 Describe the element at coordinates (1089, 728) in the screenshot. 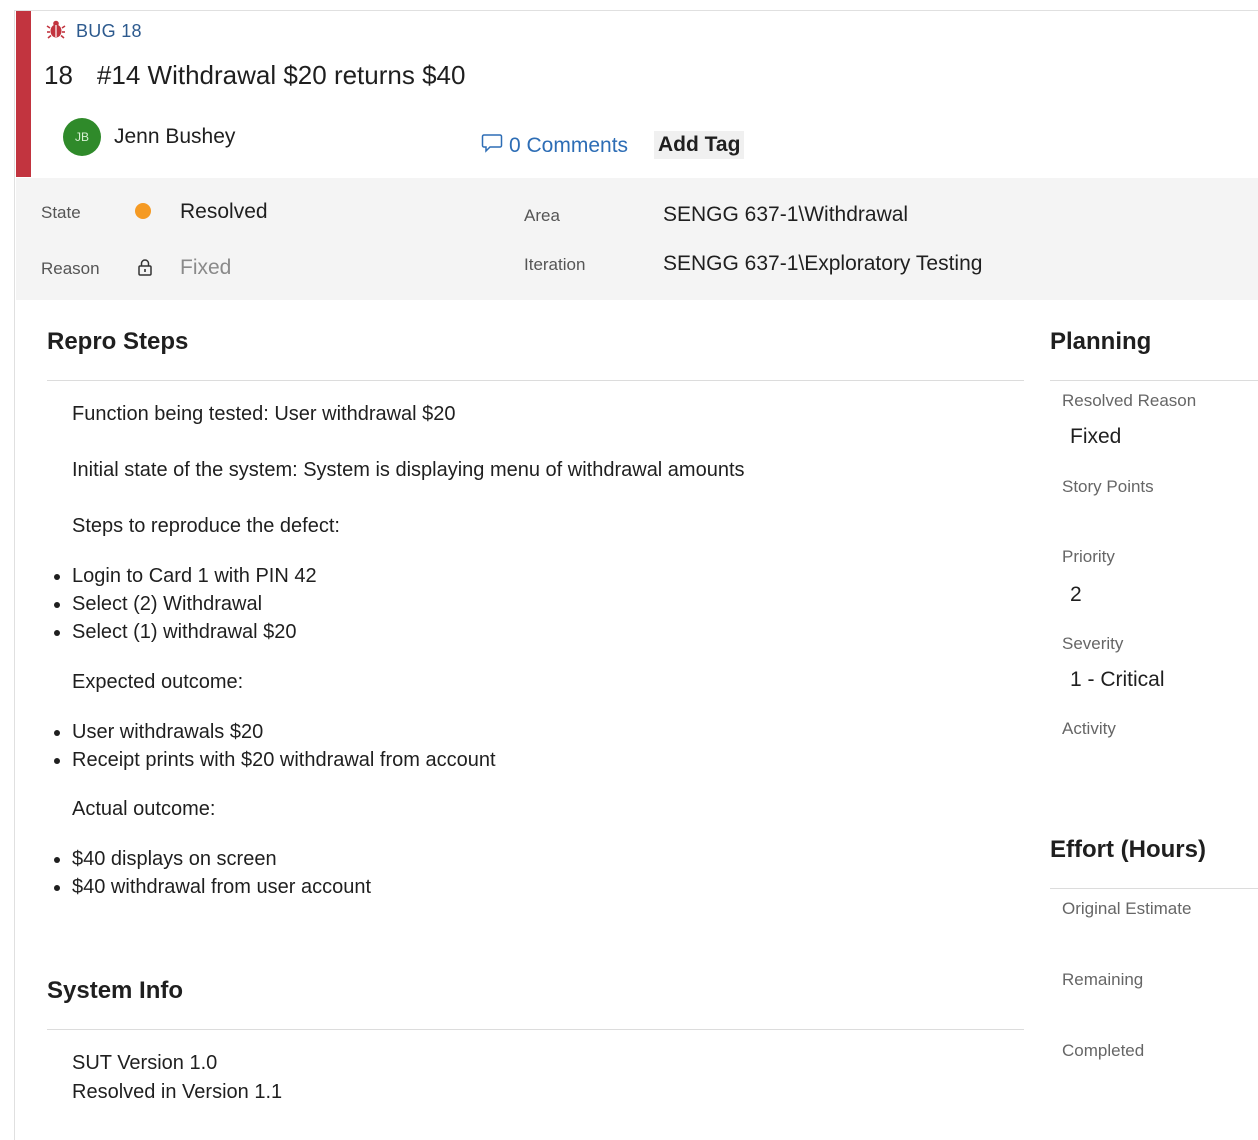

I see `activity-label: Activity` at that location.